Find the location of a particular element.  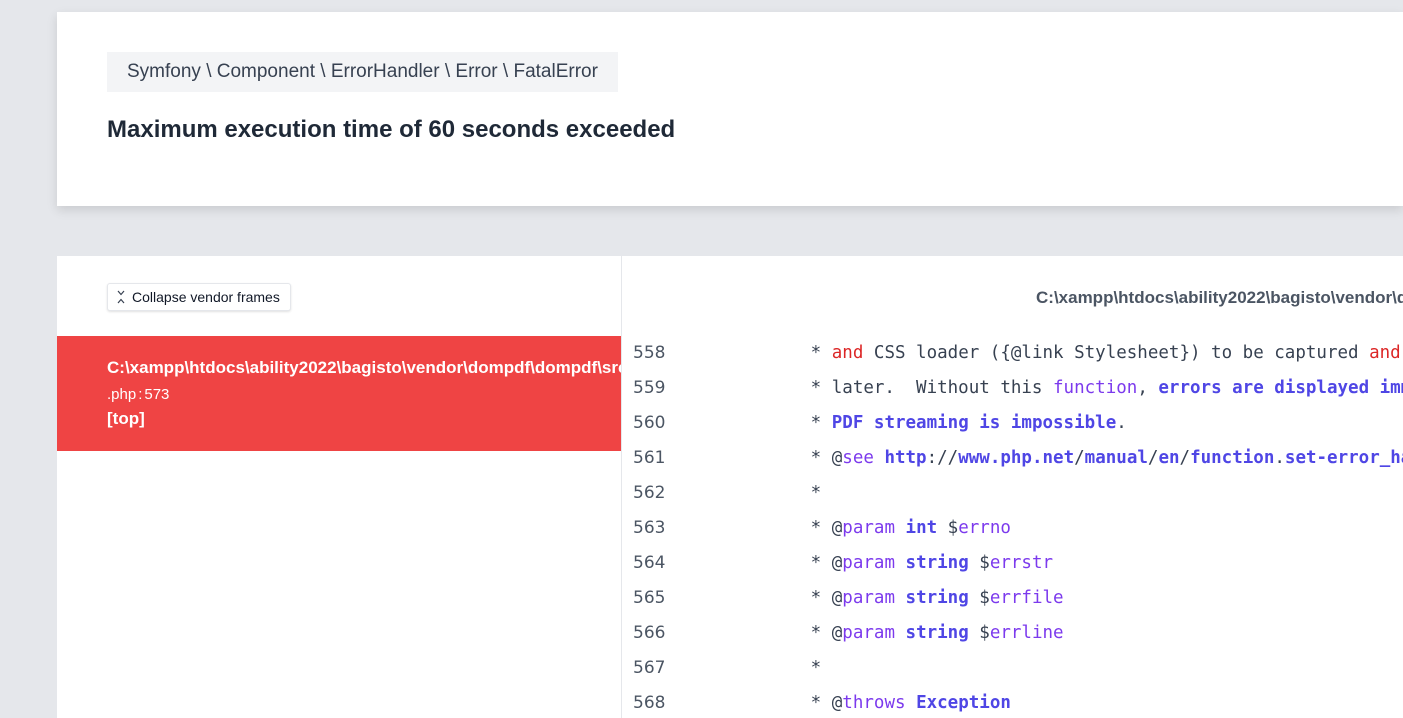

code-line: 566 * @param string $errline is located at coordinates (1013, 633).